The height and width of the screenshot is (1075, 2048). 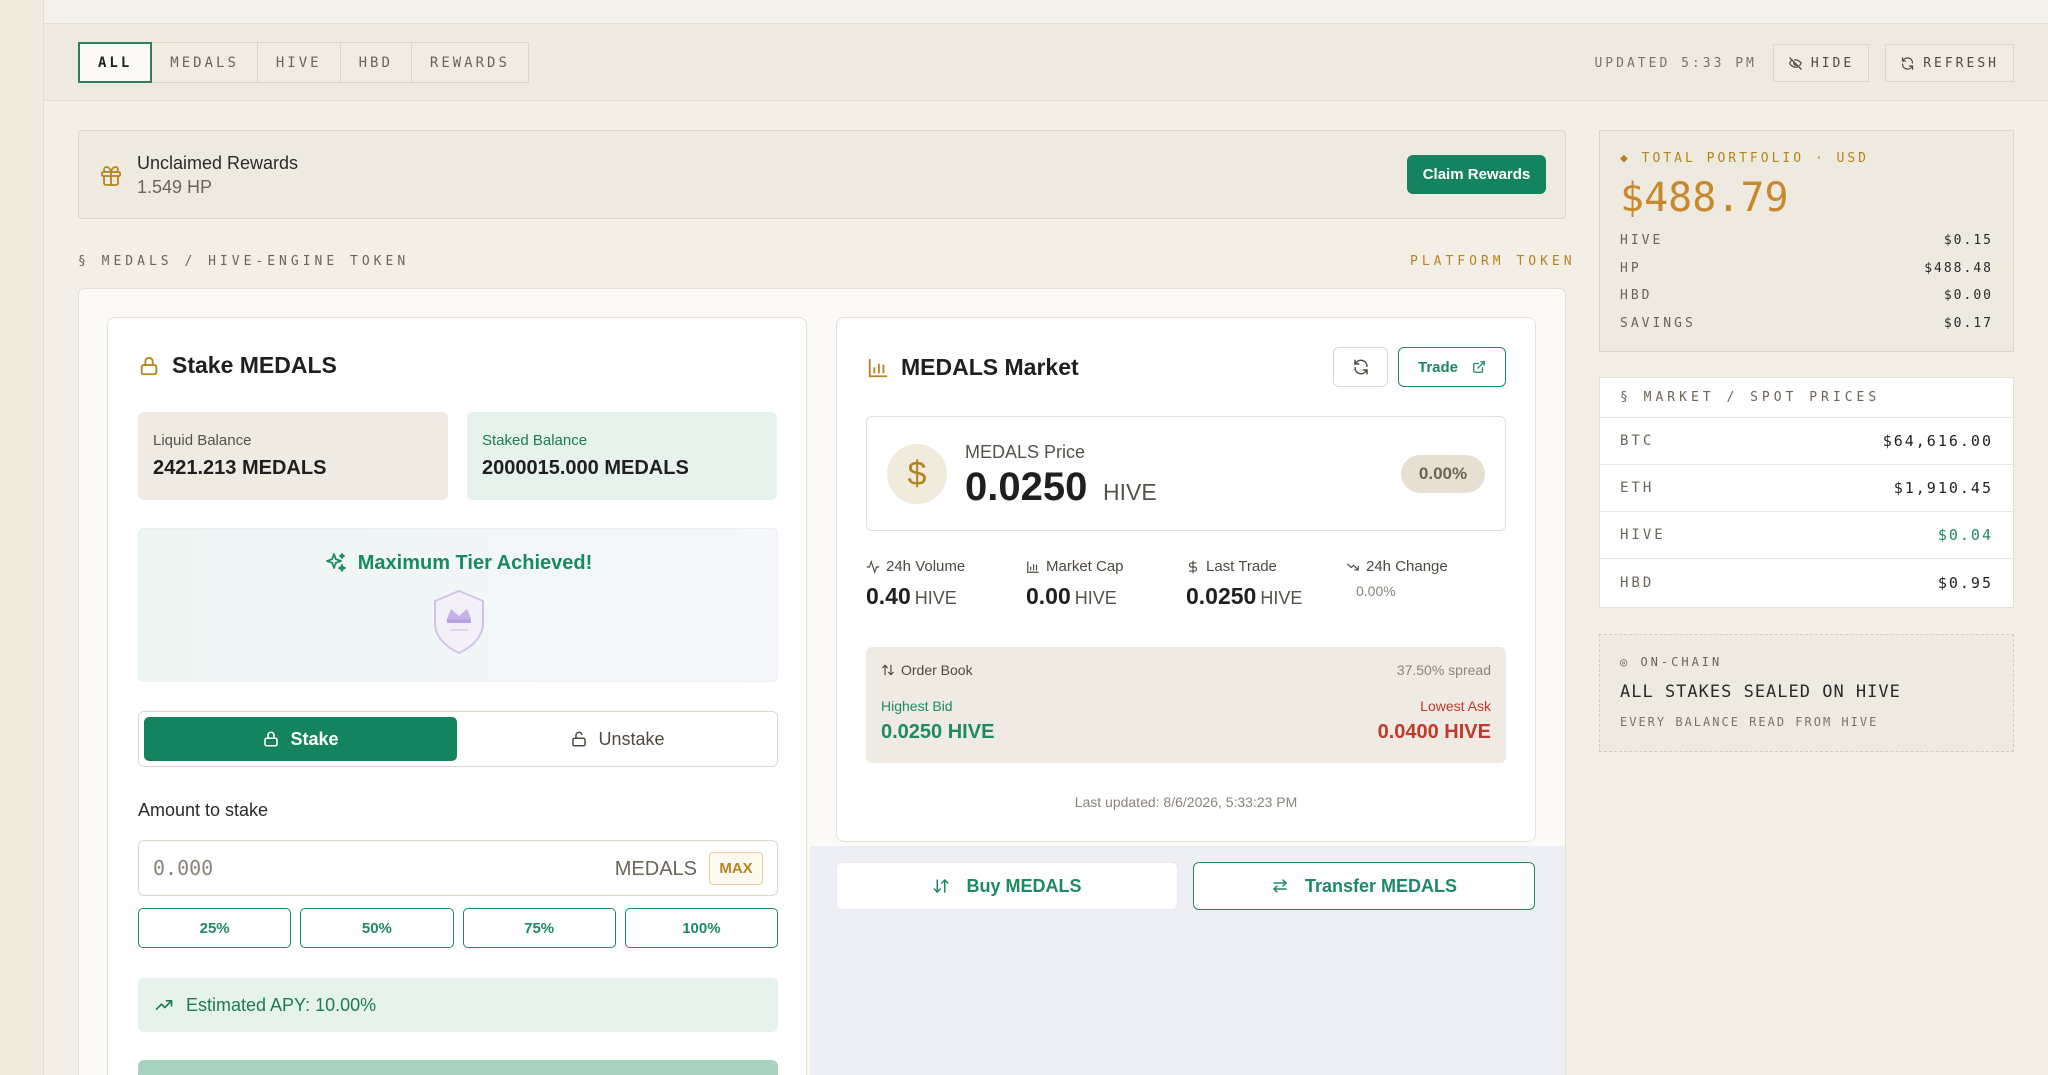 What do you see at coordinates (470, 62) in the screenshot?
I see `tab-rewards: REWARDS` at bounding box center [470, 62].